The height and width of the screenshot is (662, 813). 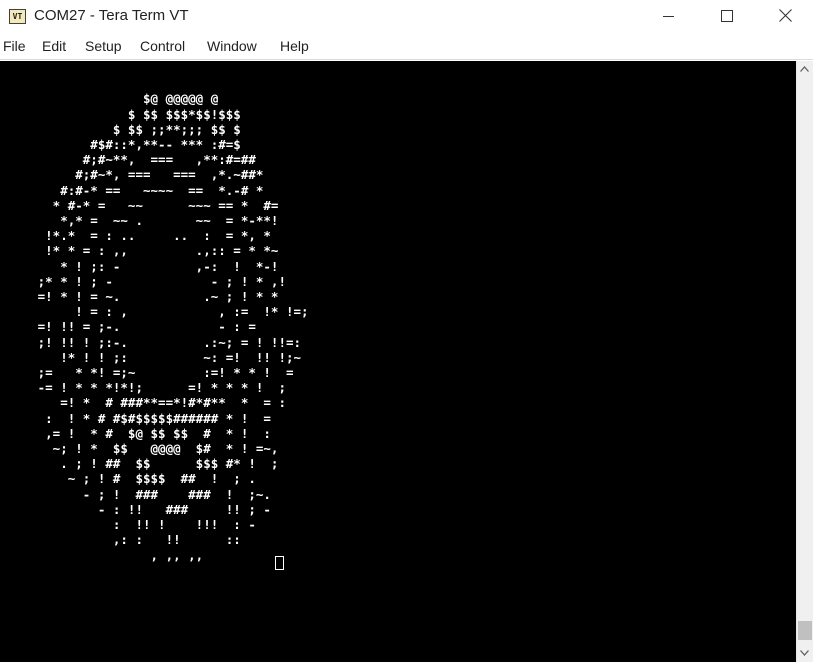 I want to click on terminal-line: , ,, ,,, so click(x=102, y=555).